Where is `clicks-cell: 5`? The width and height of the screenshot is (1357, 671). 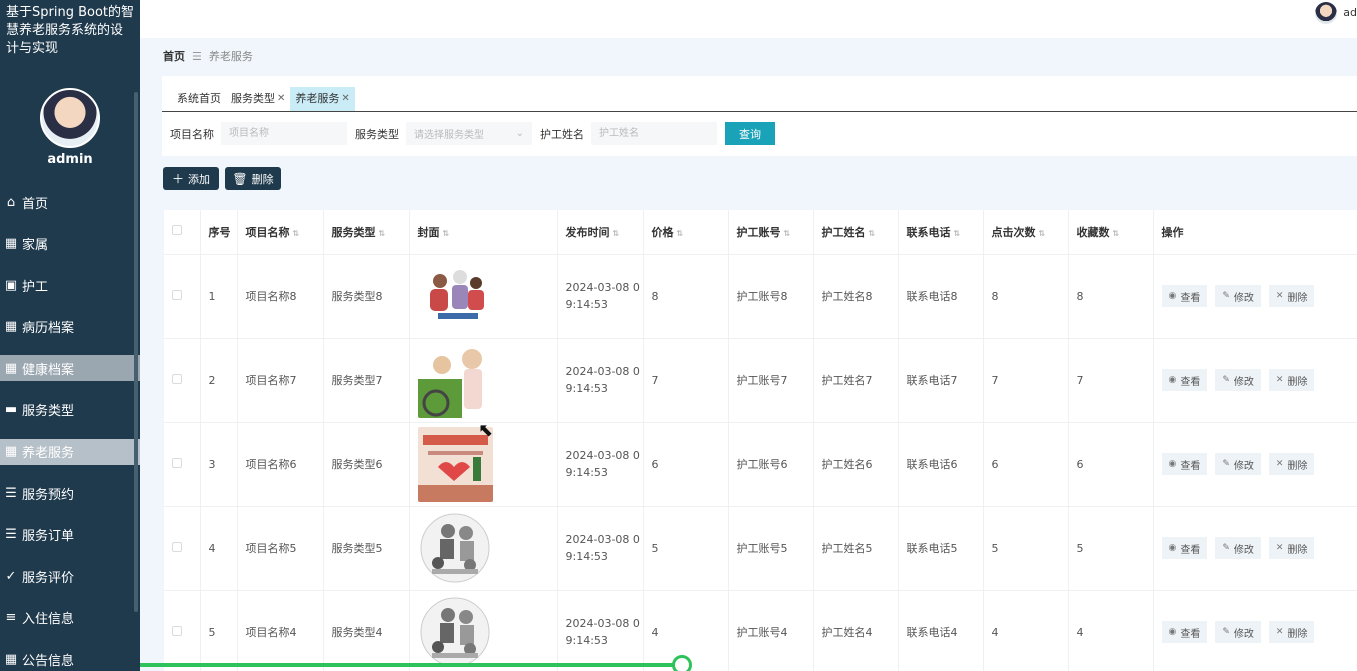 clicks-cell: 5 is located at coordinates (1026, 548).